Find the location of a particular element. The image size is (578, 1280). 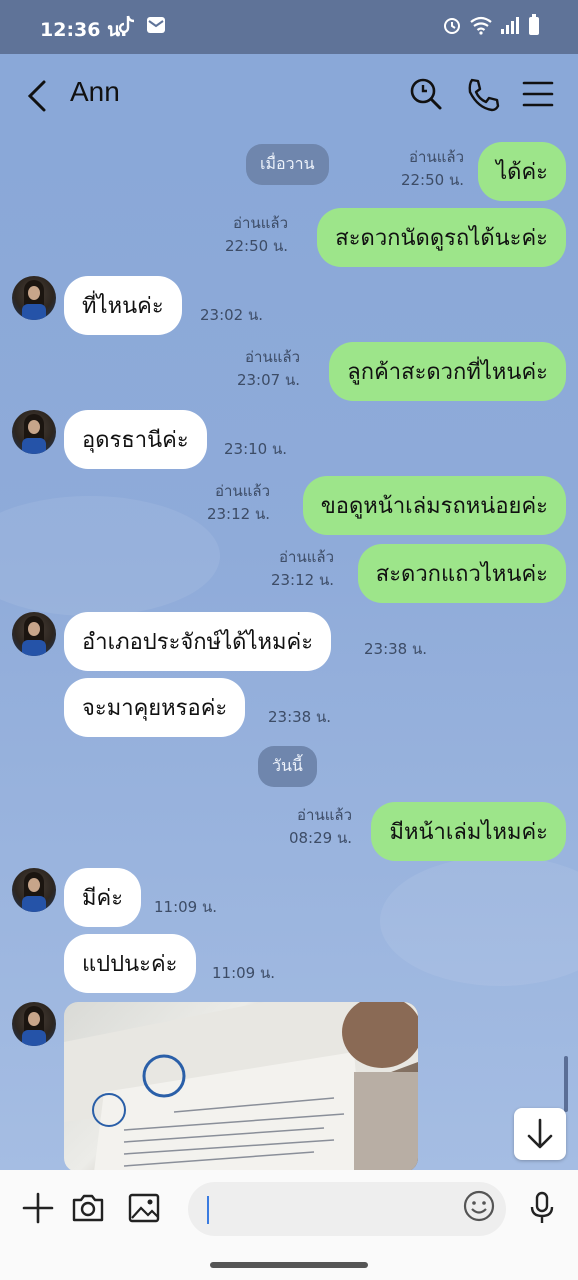

incoming-message: อำเภอประจักษ์ได้ไหมค่ะ is located at coordinates (198, 641).